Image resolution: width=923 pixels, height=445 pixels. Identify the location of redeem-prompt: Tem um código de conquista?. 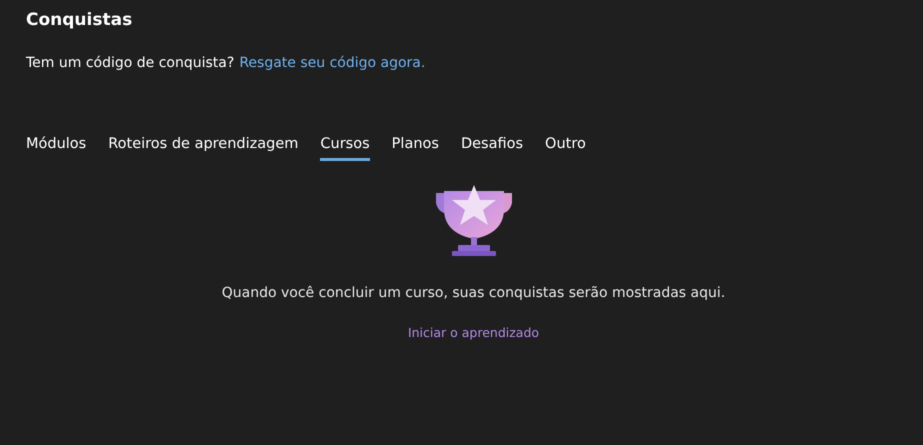
(130, 63).